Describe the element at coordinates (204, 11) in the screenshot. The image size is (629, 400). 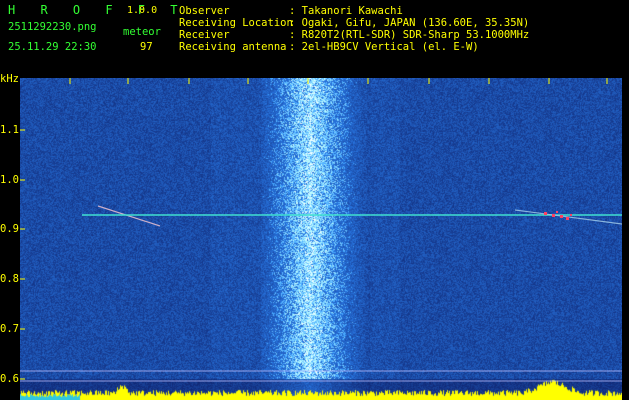
I see `observer-label: Observer` at that location.